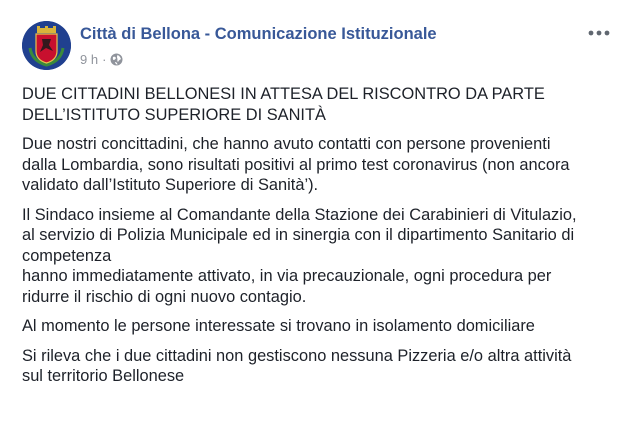  Describe the element at coordinates (67, 255) in the screenshot. I see `text-line: competenza` at that location.